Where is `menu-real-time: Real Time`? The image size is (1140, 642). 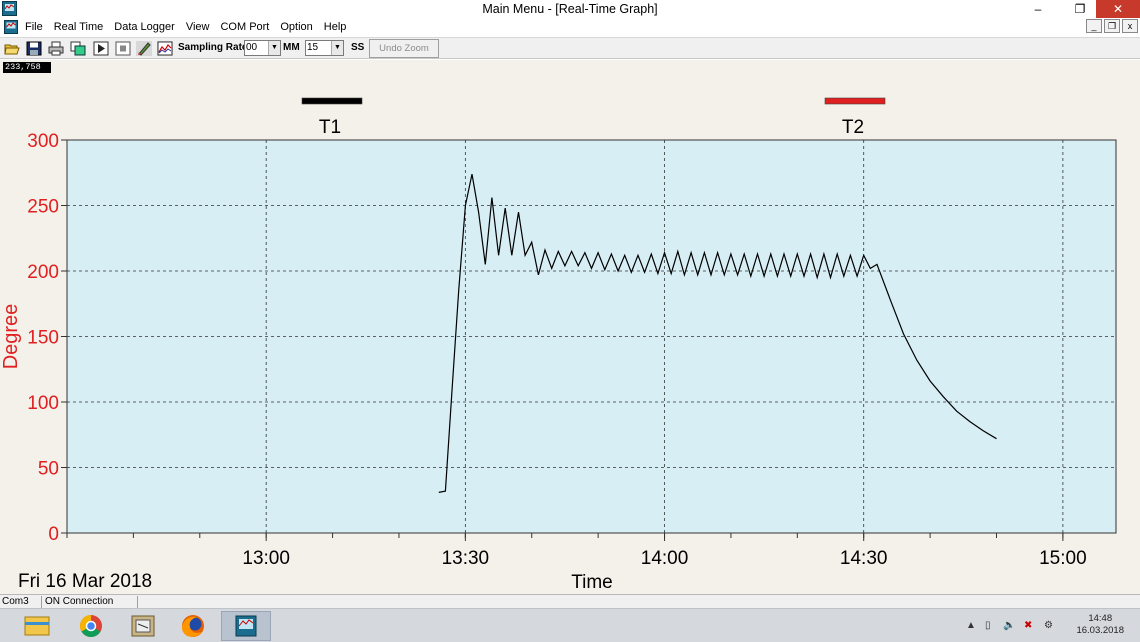
menu-real-time: Real Time is located at coordinates (82, 27).